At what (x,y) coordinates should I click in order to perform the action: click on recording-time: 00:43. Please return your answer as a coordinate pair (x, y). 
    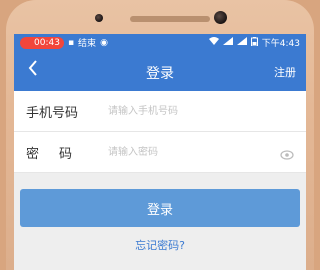
    Looking at the image, I should click on (47, 42).